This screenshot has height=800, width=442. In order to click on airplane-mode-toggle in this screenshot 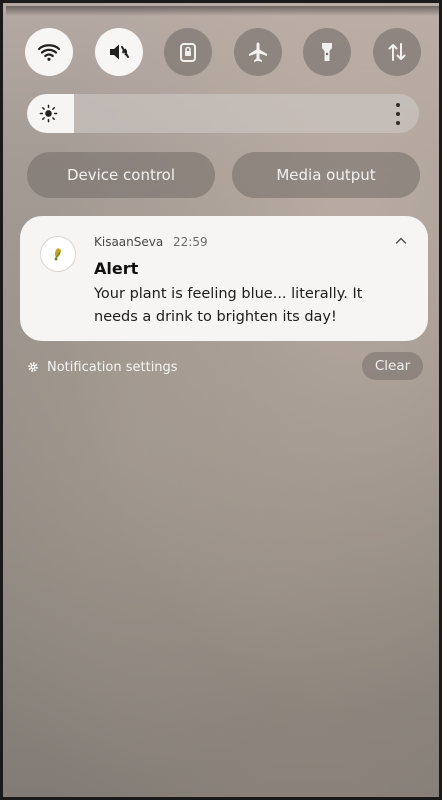, I will do `click(257, 52)`.